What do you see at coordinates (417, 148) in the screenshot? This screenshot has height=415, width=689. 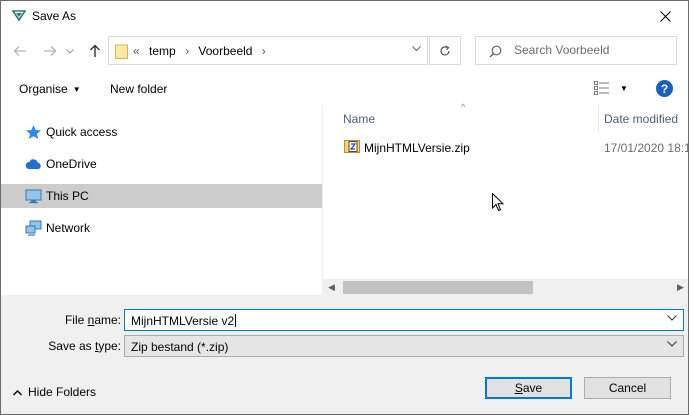 I see `file-name: MijnHTMLVersie.zip` at bounding box center [417, 148].